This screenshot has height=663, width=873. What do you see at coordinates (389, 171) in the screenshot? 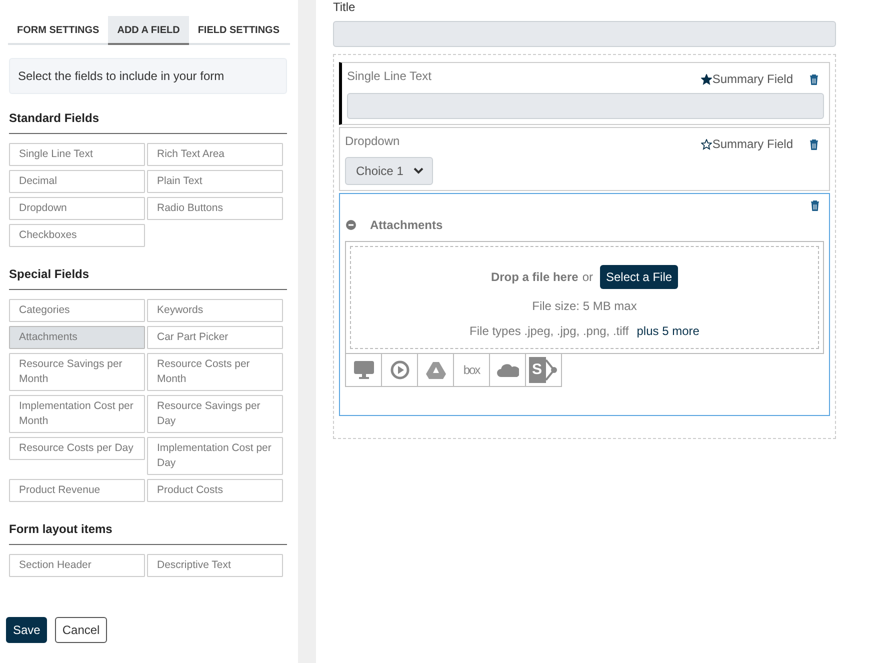
I see `dropdown-select: Choice 1` at bounding box center [389, 171].